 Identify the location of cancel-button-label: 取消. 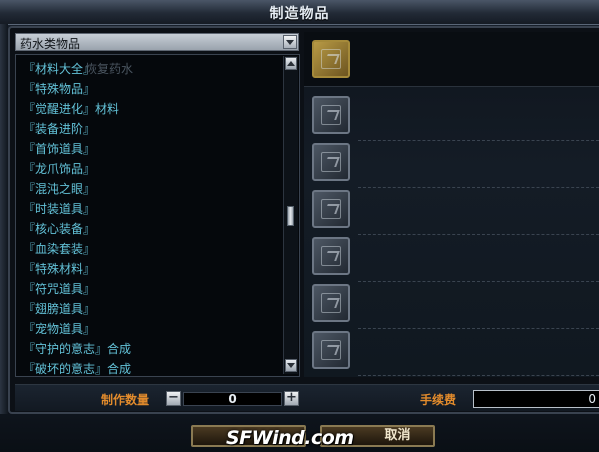
(397, 435).